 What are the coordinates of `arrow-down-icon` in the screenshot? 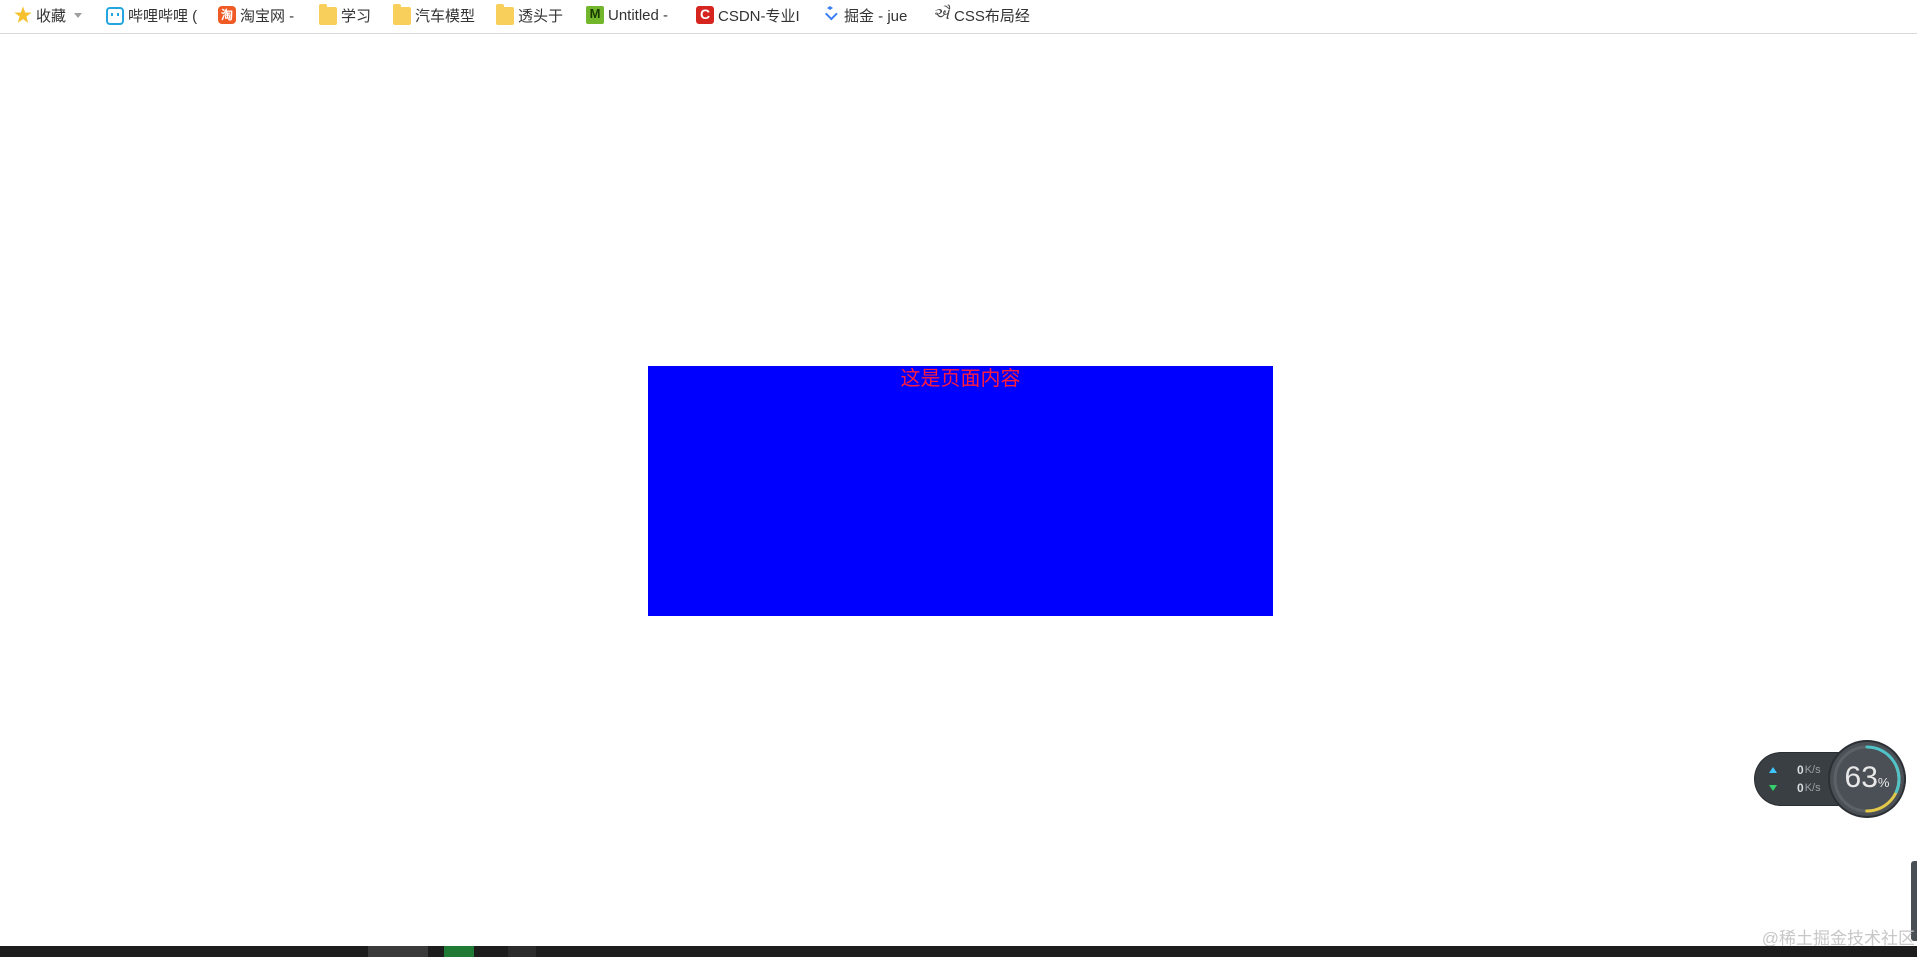 It's located at (1773, 788).